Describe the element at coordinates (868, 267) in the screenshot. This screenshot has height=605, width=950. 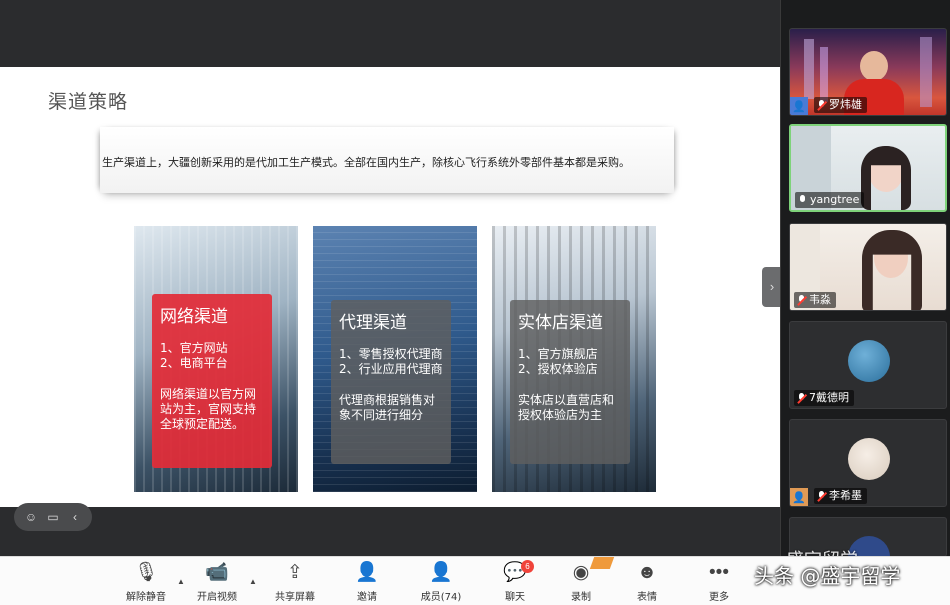
I see `participant-tile: 韦淼` at that location.